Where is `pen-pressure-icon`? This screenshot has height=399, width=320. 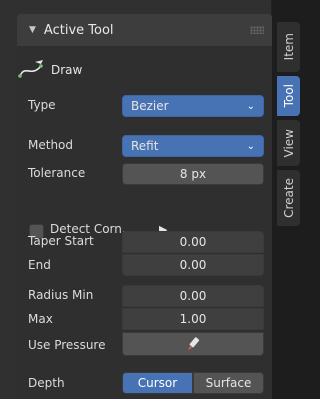
pen-pressure-icon is located at coordinates (194, 343).